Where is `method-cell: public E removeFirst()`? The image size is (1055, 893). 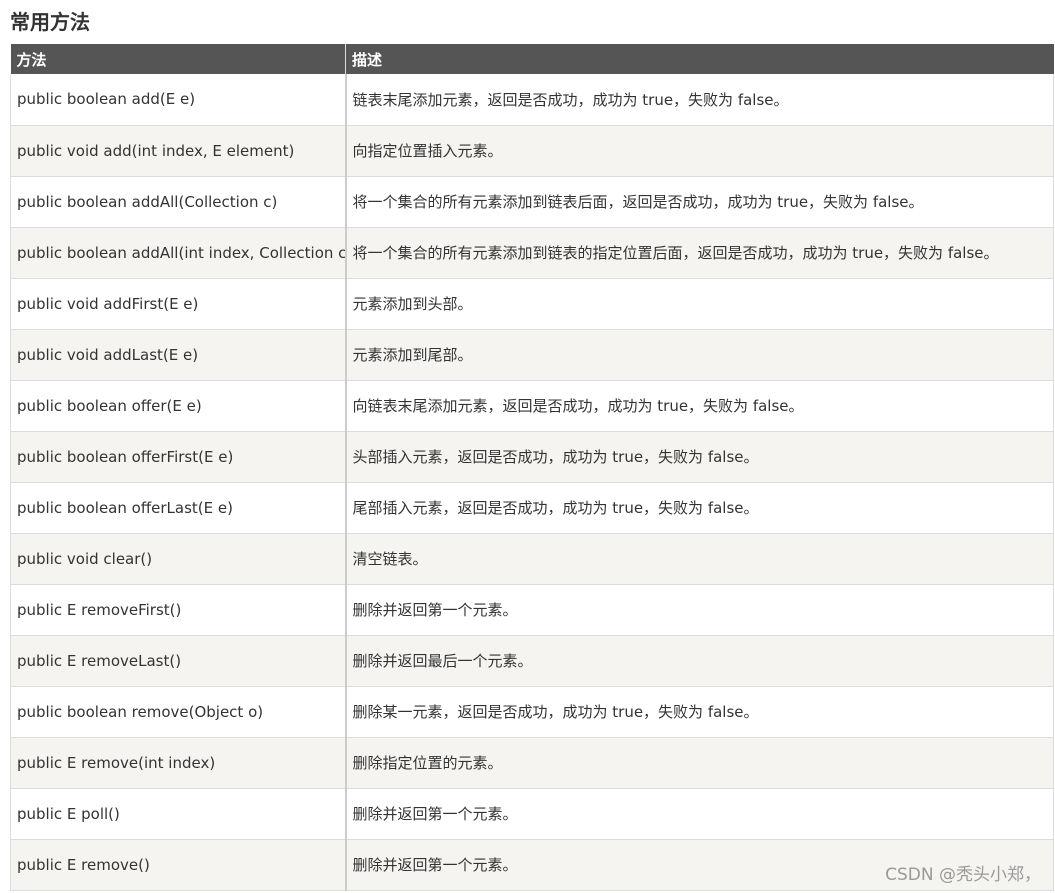 method-cell: public E removeFirst() is located at coordinates (178, 610).